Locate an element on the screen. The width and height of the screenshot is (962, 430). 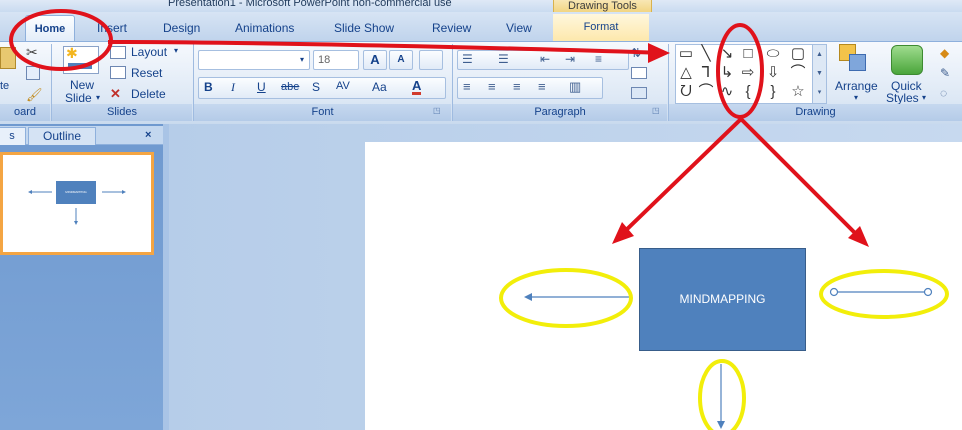
numbering-icon: ☰ is located at coordinates (503, 59).